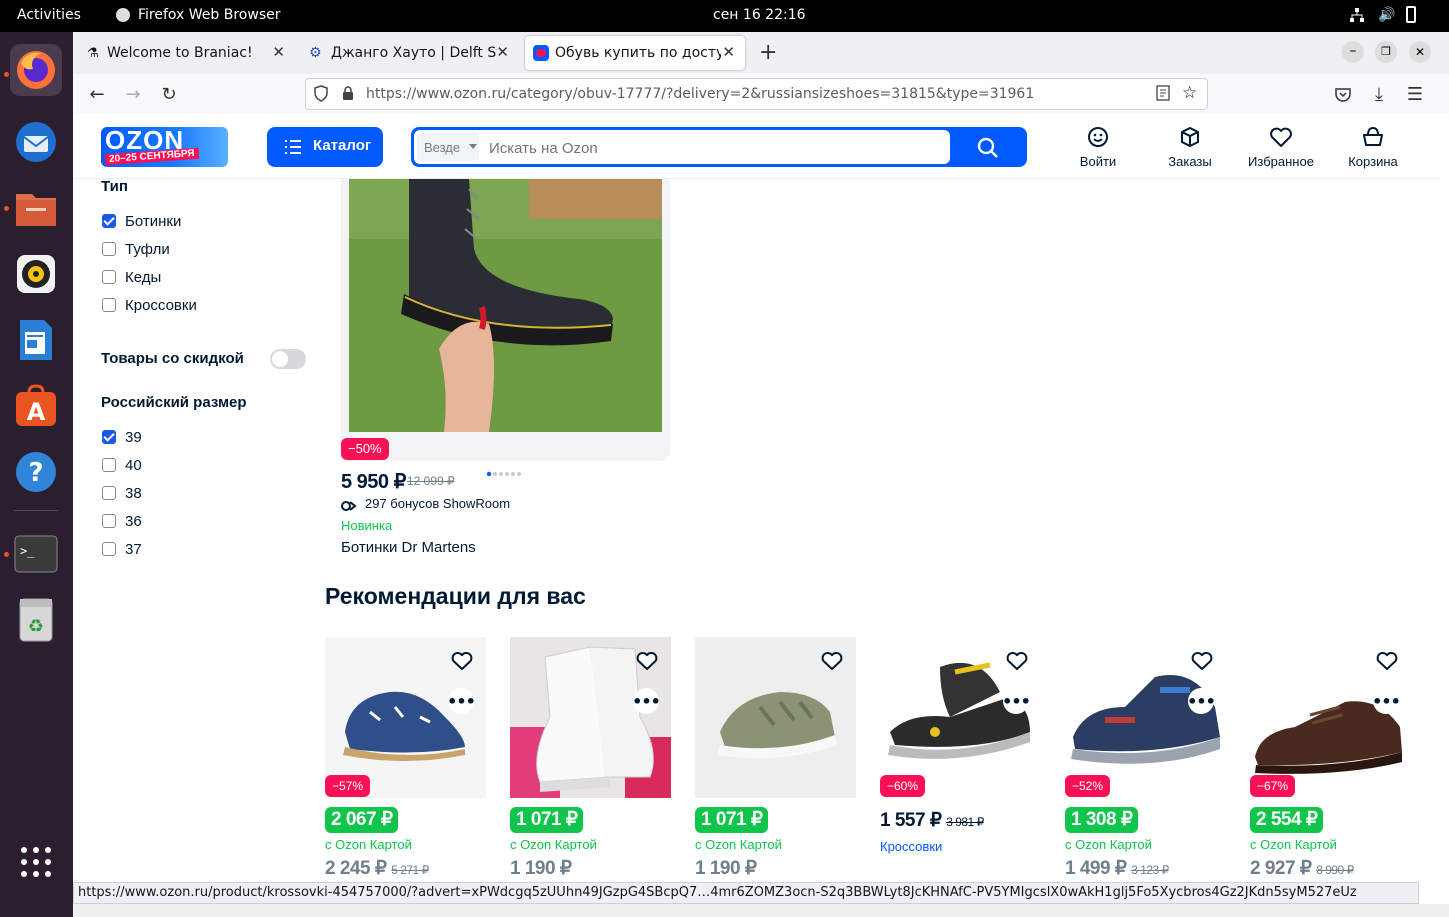  I want to click on volume-icon: 🔊, so click(1386, 15).